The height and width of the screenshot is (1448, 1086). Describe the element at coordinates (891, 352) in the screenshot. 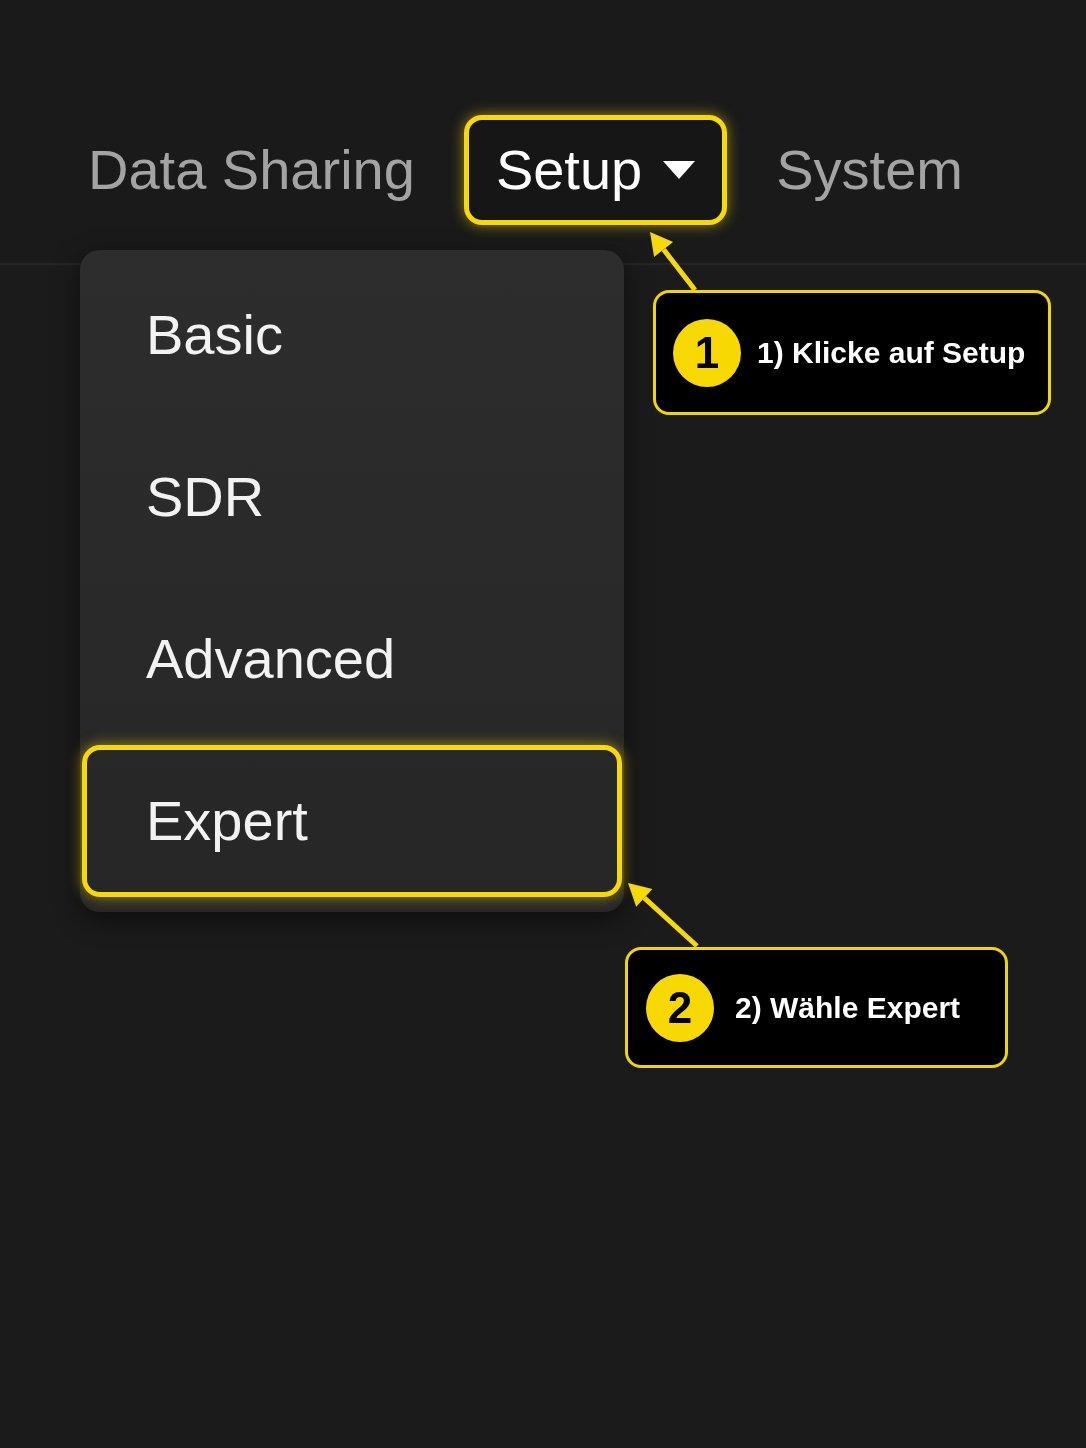

I see `callout-text: 1) Klicke auf Setup` at that location.